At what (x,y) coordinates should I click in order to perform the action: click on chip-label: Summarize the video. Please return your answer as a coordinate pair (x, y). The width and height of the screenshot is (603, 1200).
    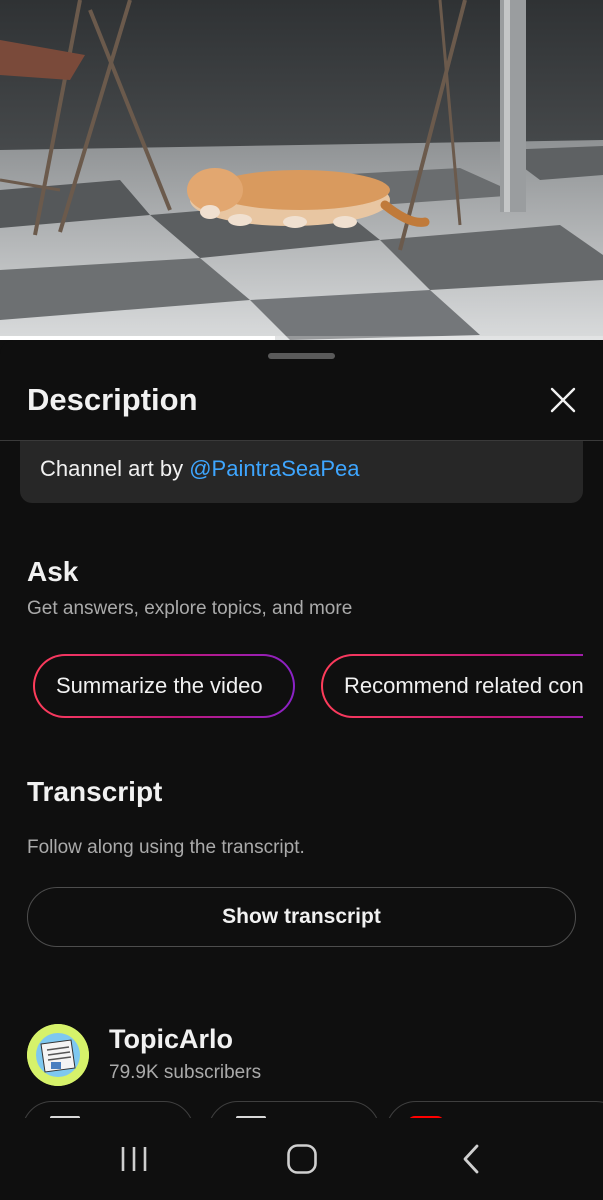
    Looking at the image, I should click on (164, 686).